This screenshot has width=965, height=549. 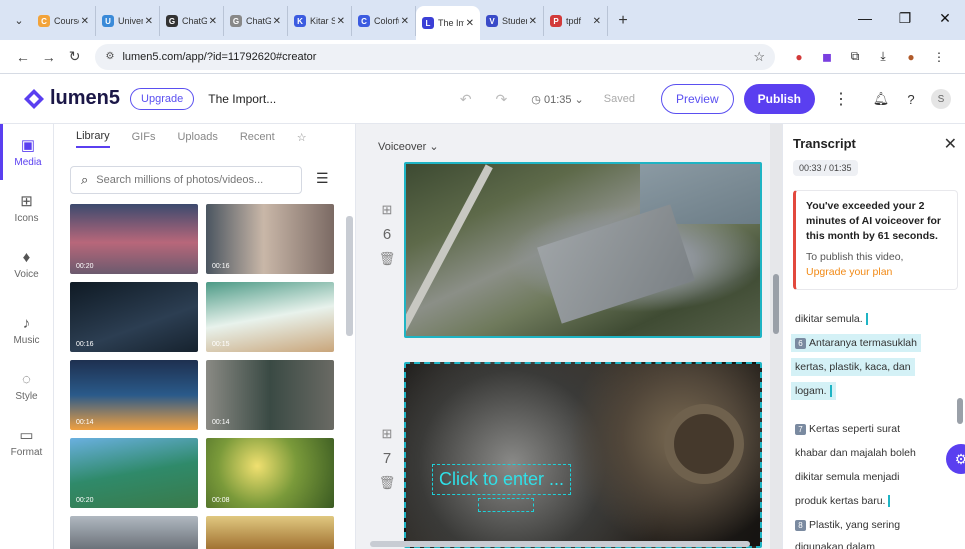 I want to click on transcript-line: logam., so click(x=813, y=391).